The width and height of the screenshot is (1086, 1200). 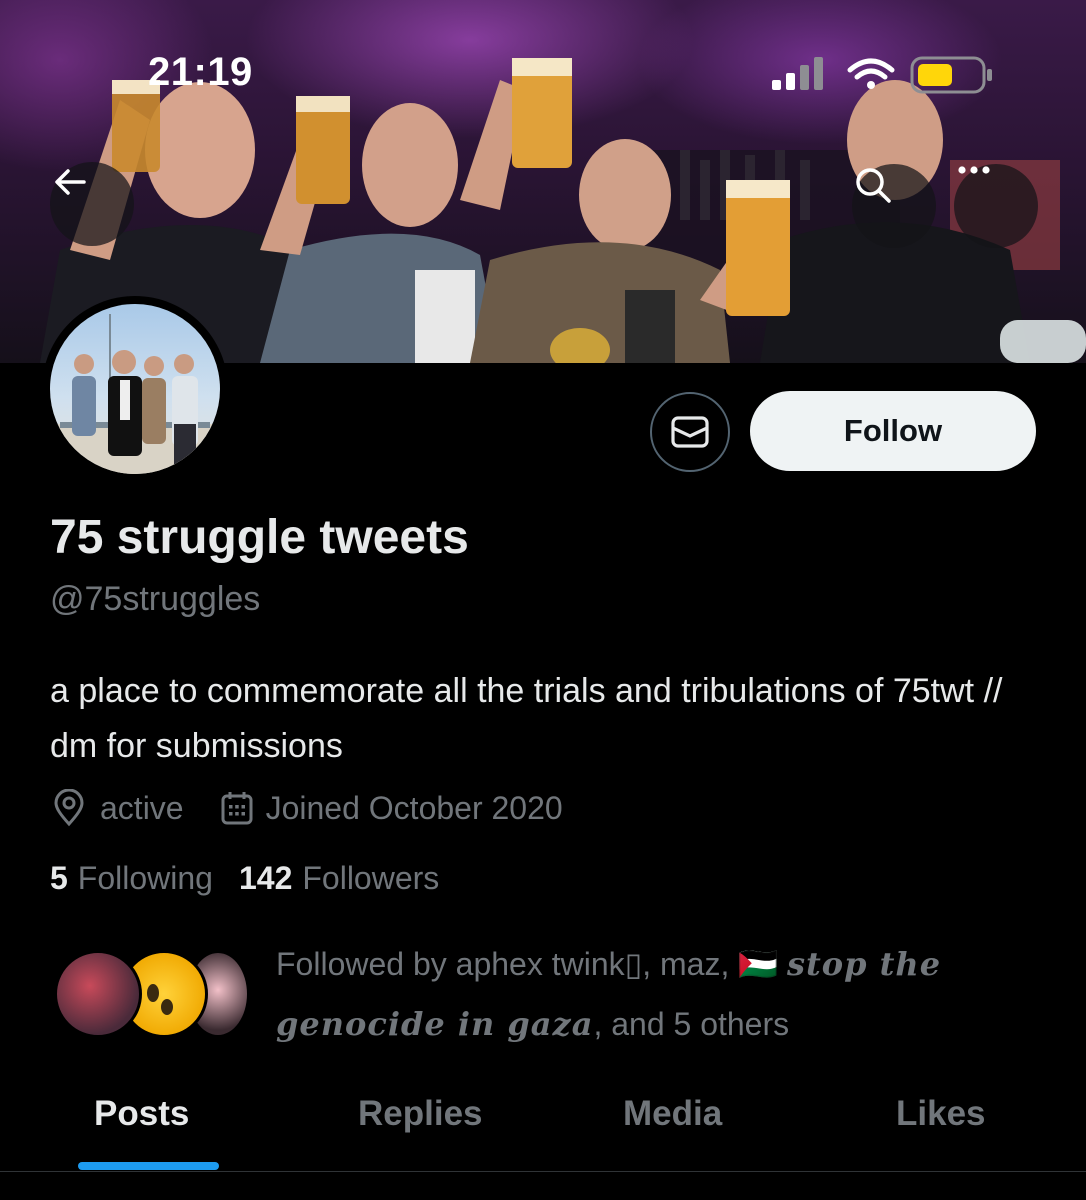 What do you see at coordinates (893, 431) in the screenshot?
I see `follow-button: Follow` at bounding box center [893, 431].